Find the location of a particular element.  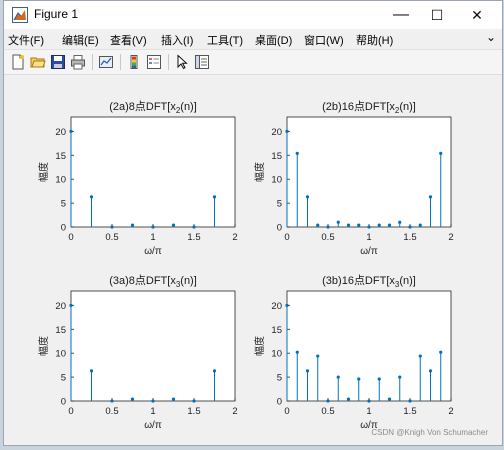

print-icon is located at coordinates (78, 62).